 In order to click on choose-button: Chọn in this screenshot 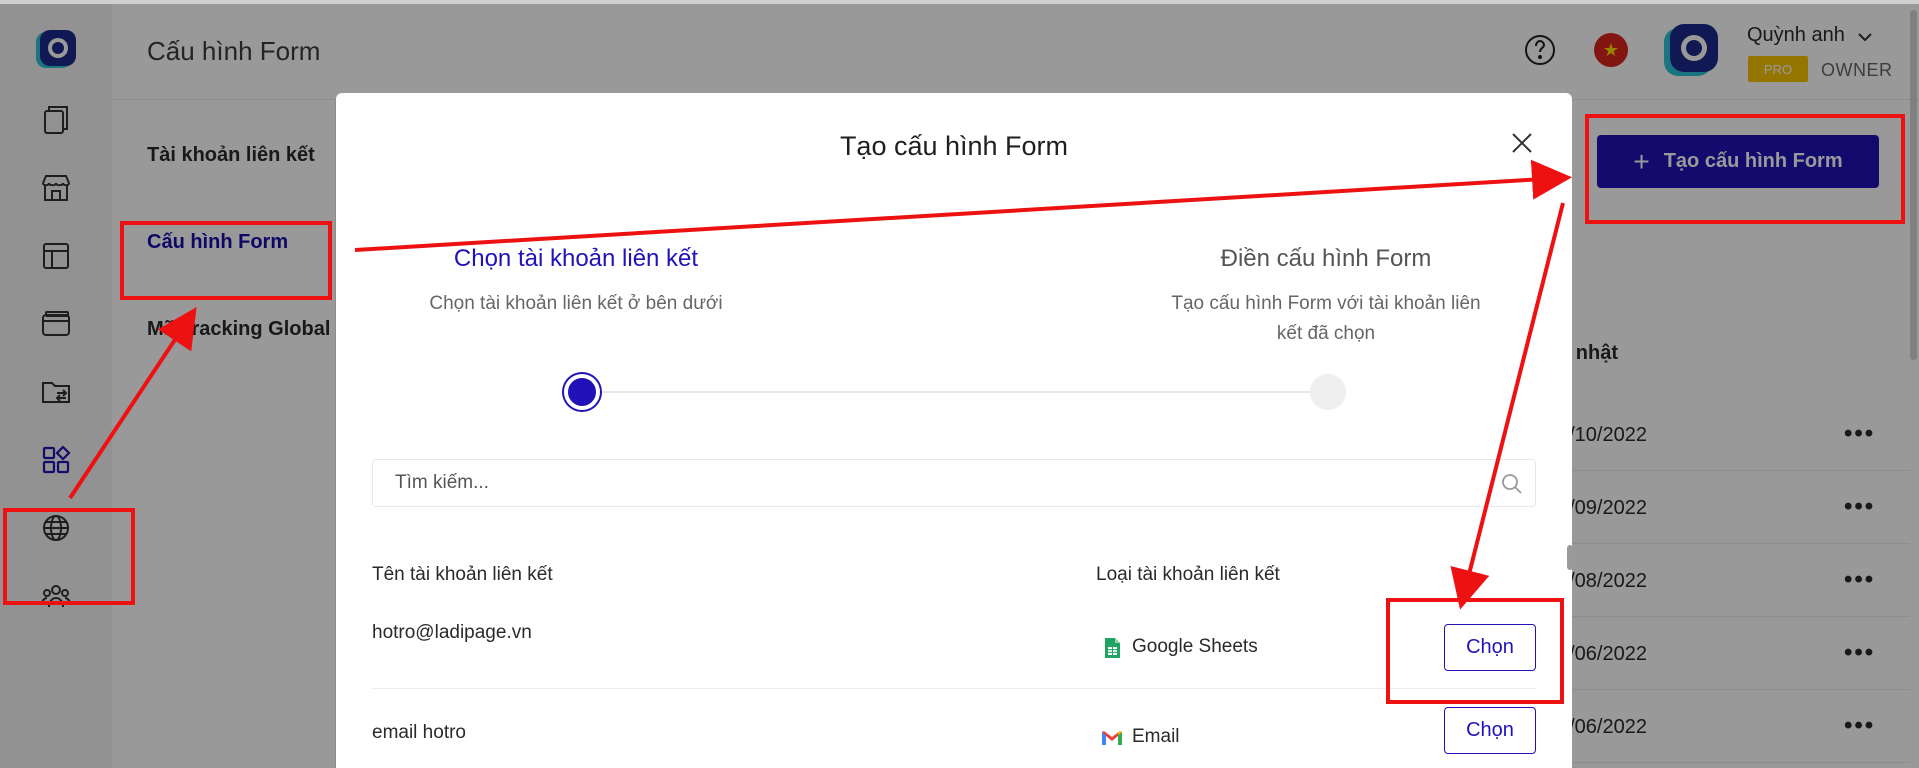, I will do `click(1490, 730)`.